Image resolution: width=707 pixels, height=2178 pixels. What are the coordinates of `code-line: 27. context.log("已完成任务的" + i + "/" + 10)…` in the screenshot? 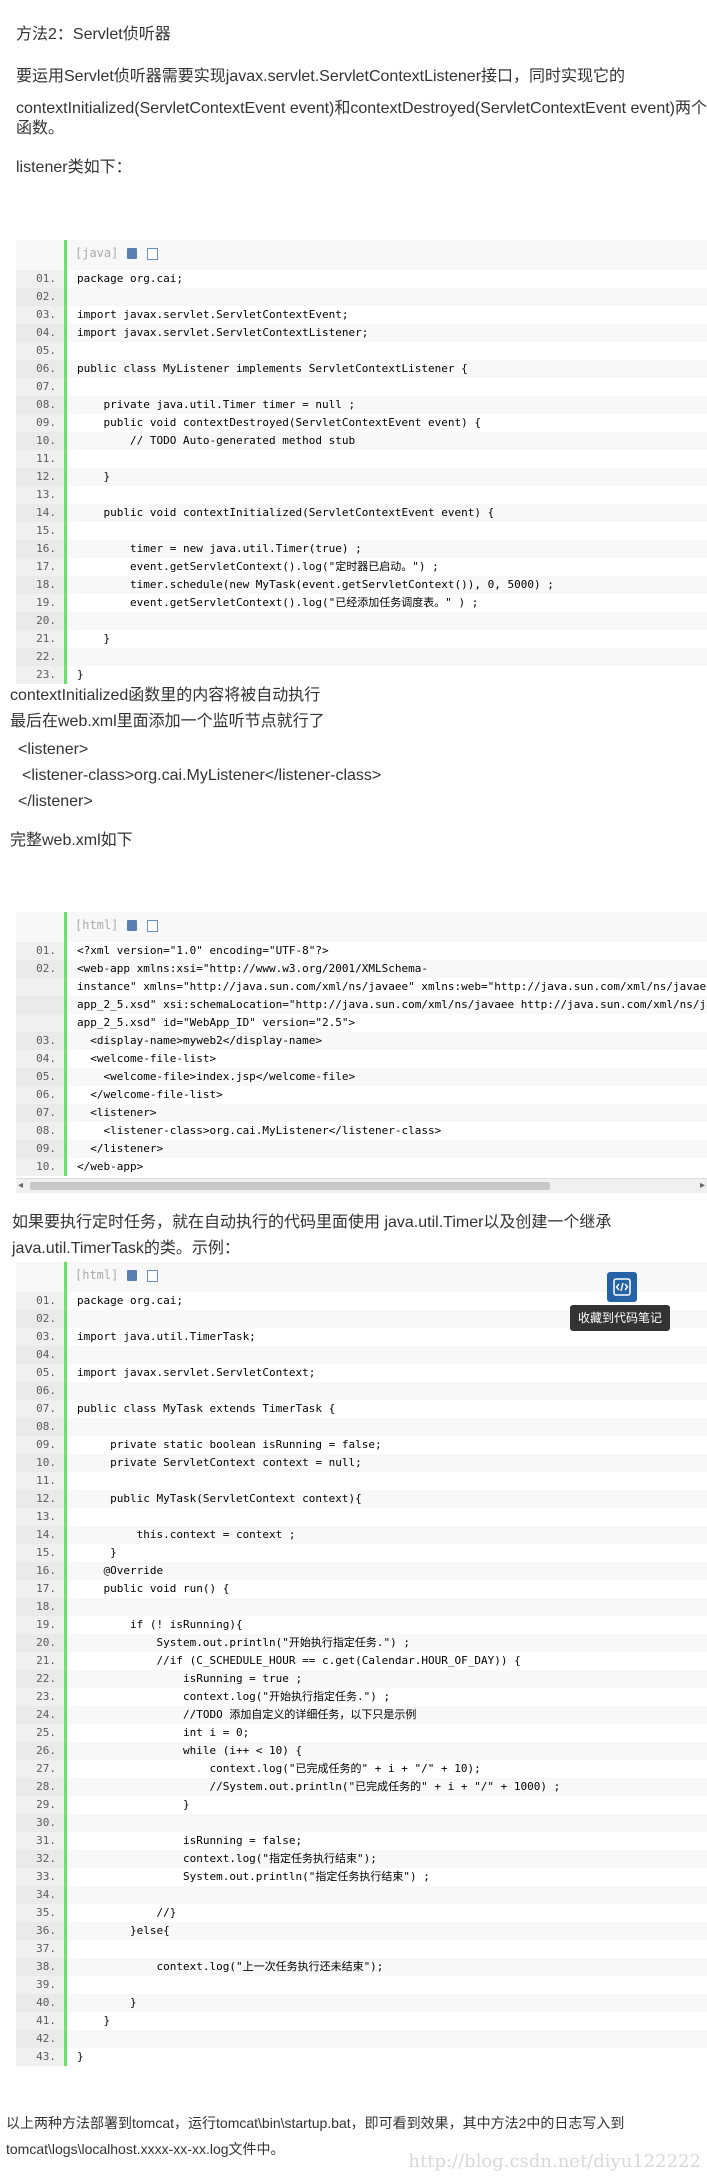 It's located at (361, 1769).